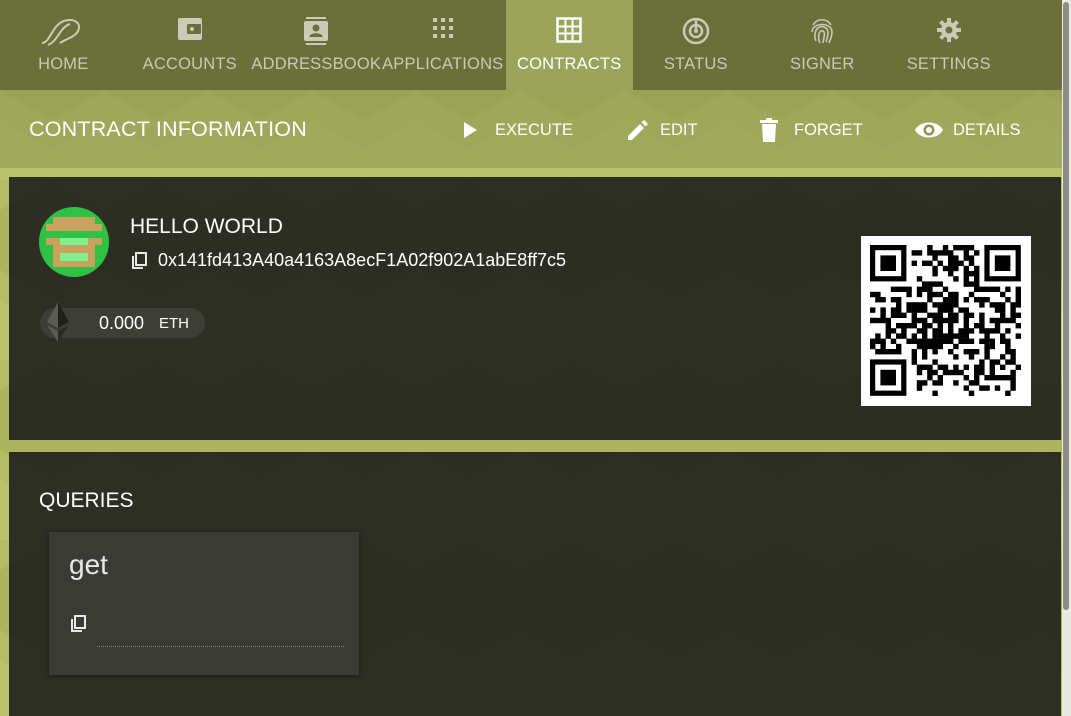 The width and height of the screenshot is (1071, 716). I want to click on tab-applications-label: APPLICATIONS, so click(443, 64).